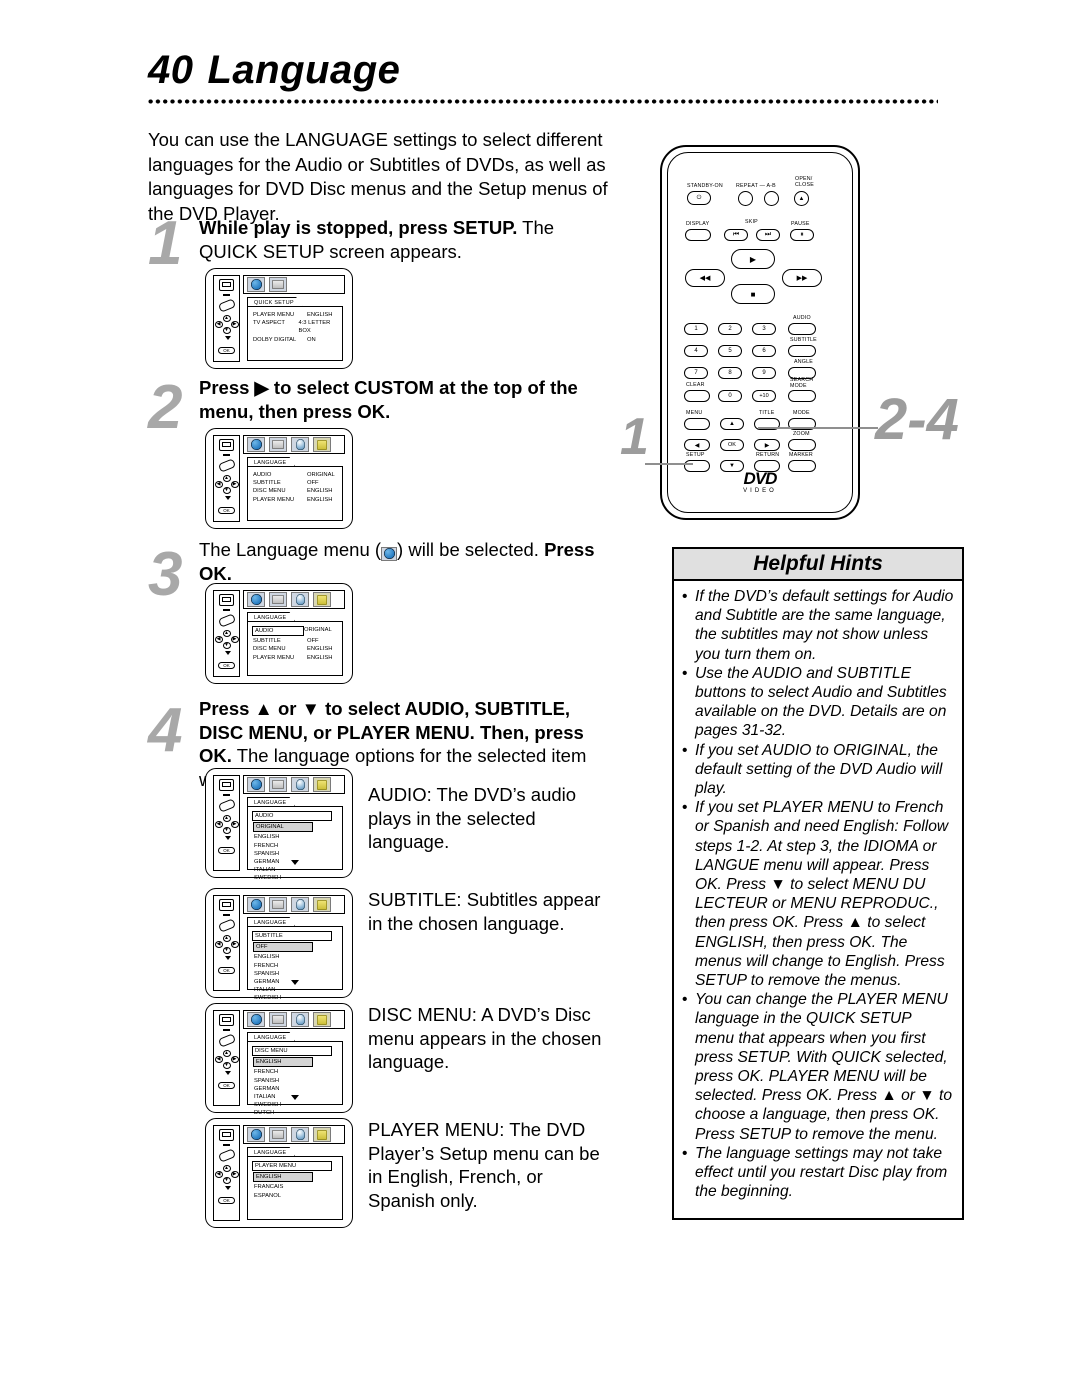 The image size is (1080, 1397). I want to click on search-mode-button, so click(802, 396).